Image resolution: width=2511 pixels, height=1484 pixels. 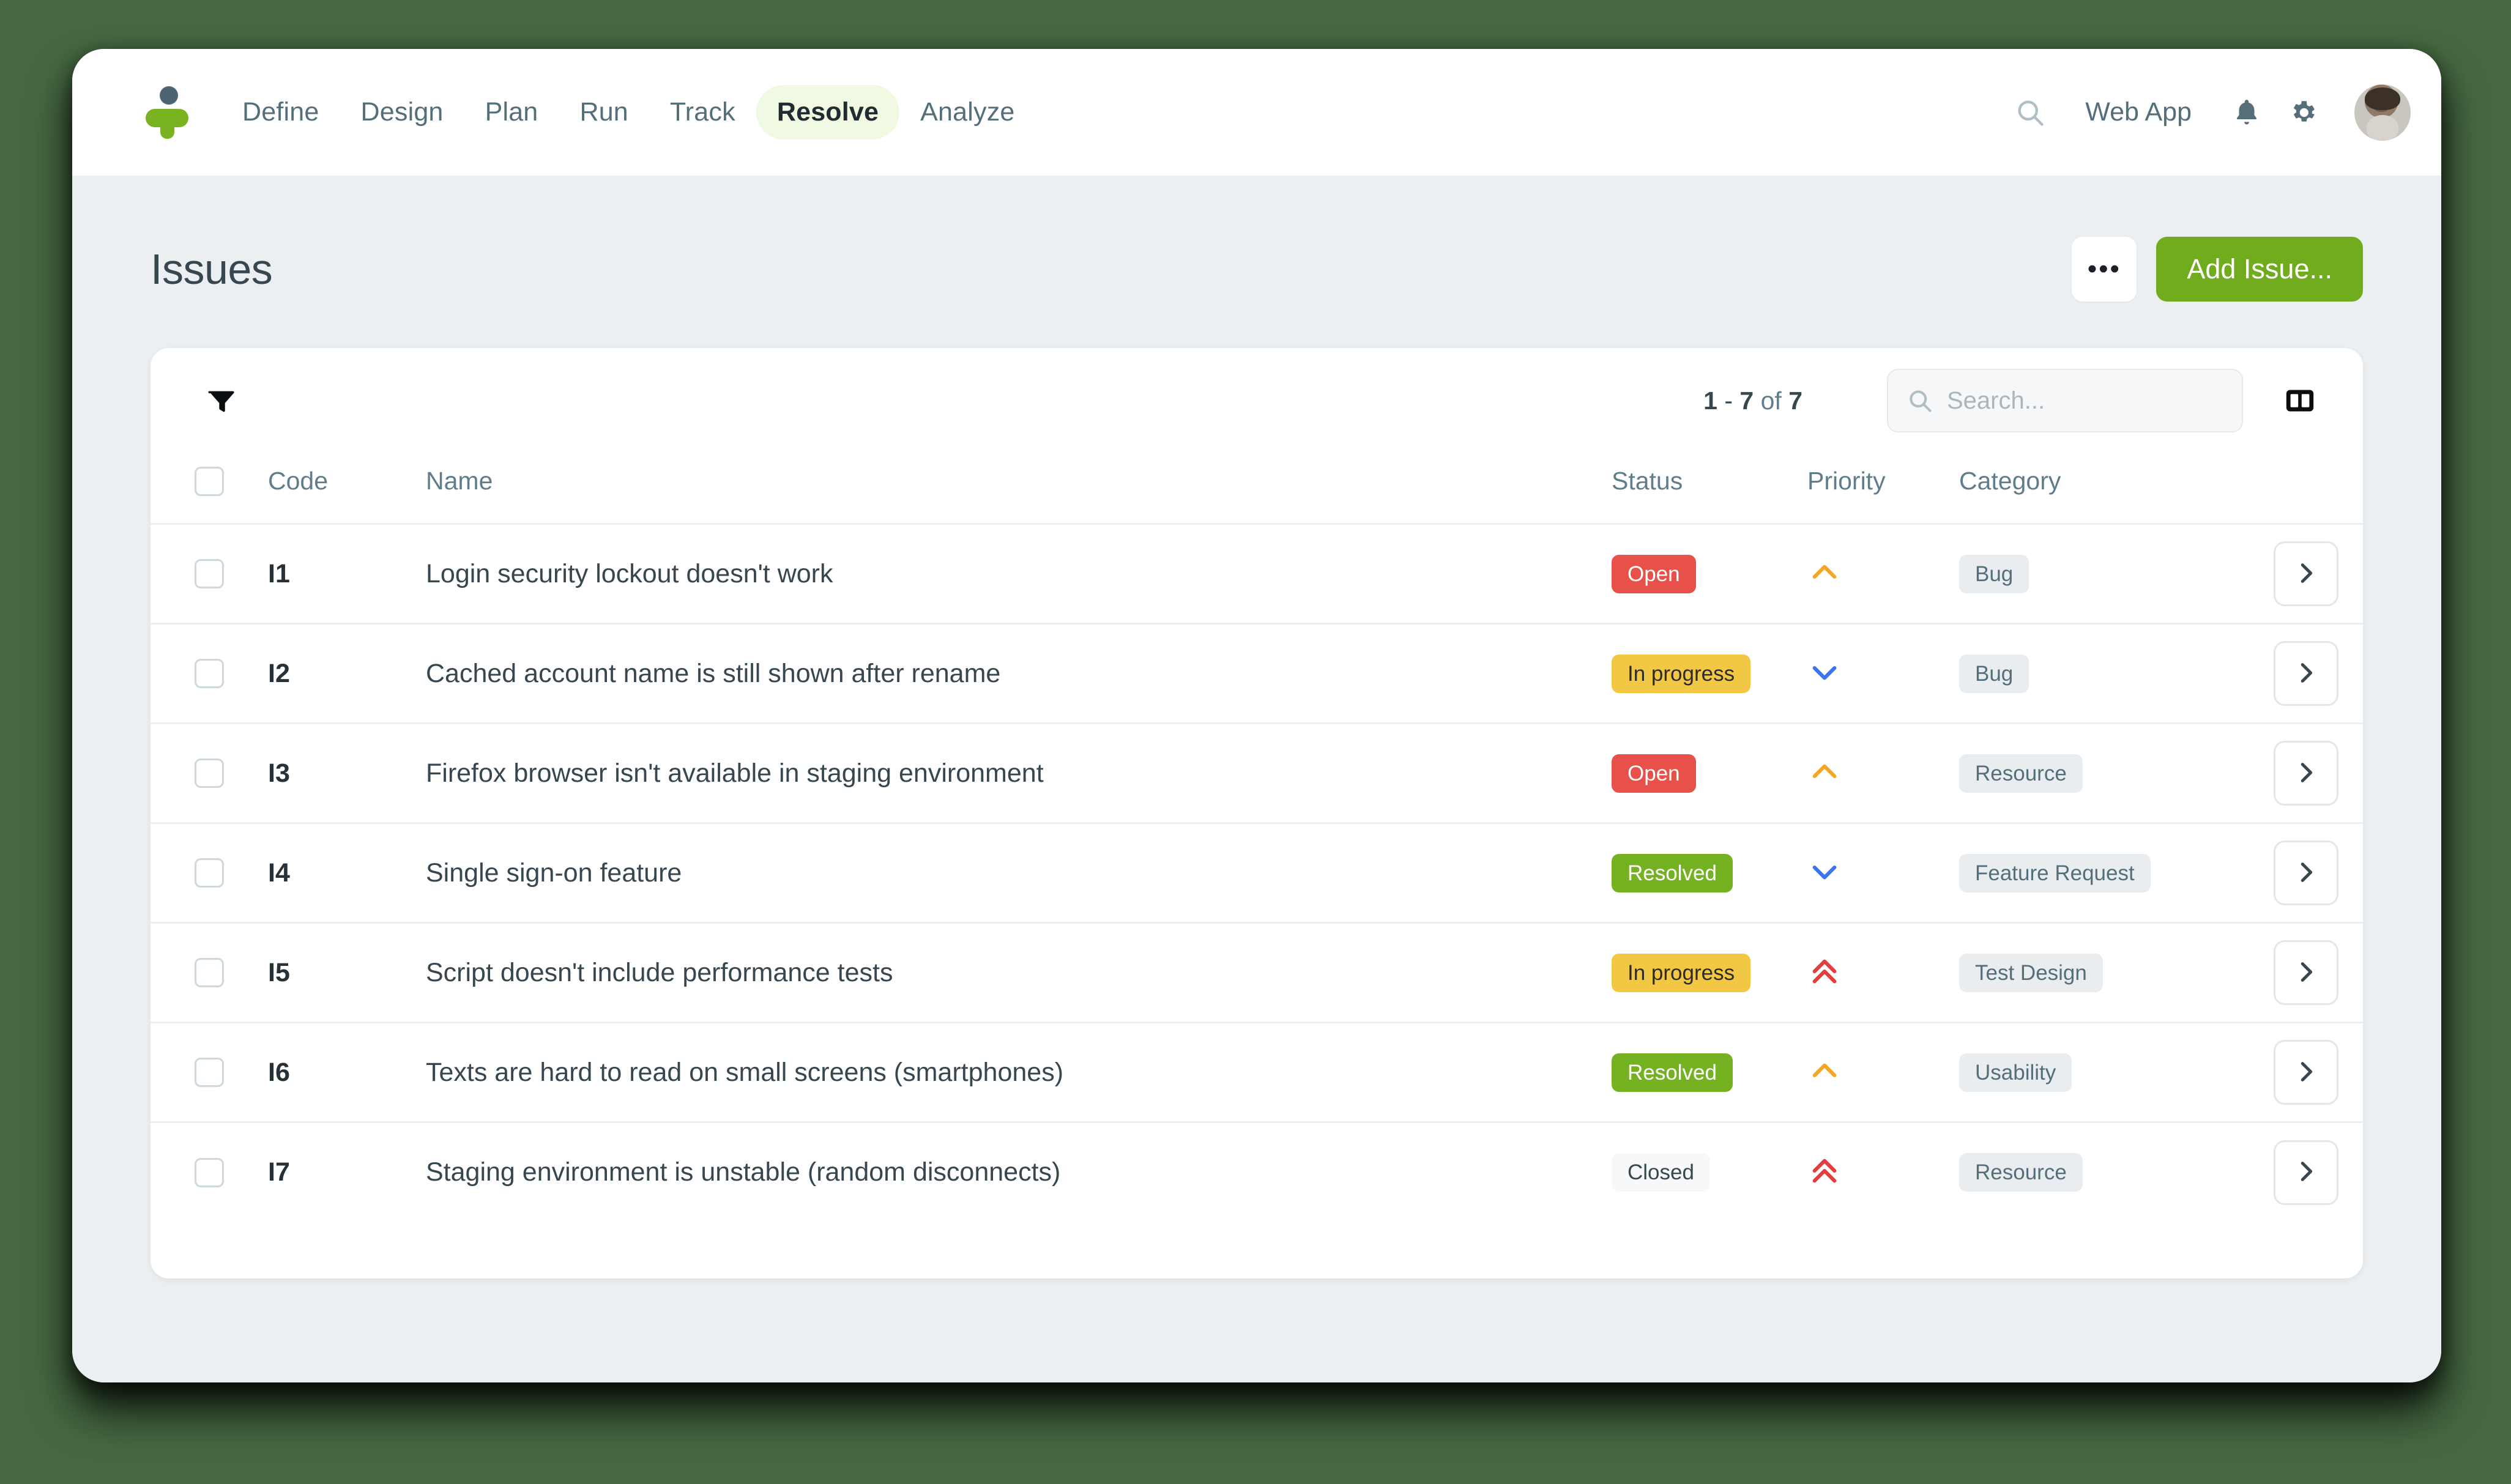 I want to click on double-chevron-up-icon, so click(x=1824, y=1171).